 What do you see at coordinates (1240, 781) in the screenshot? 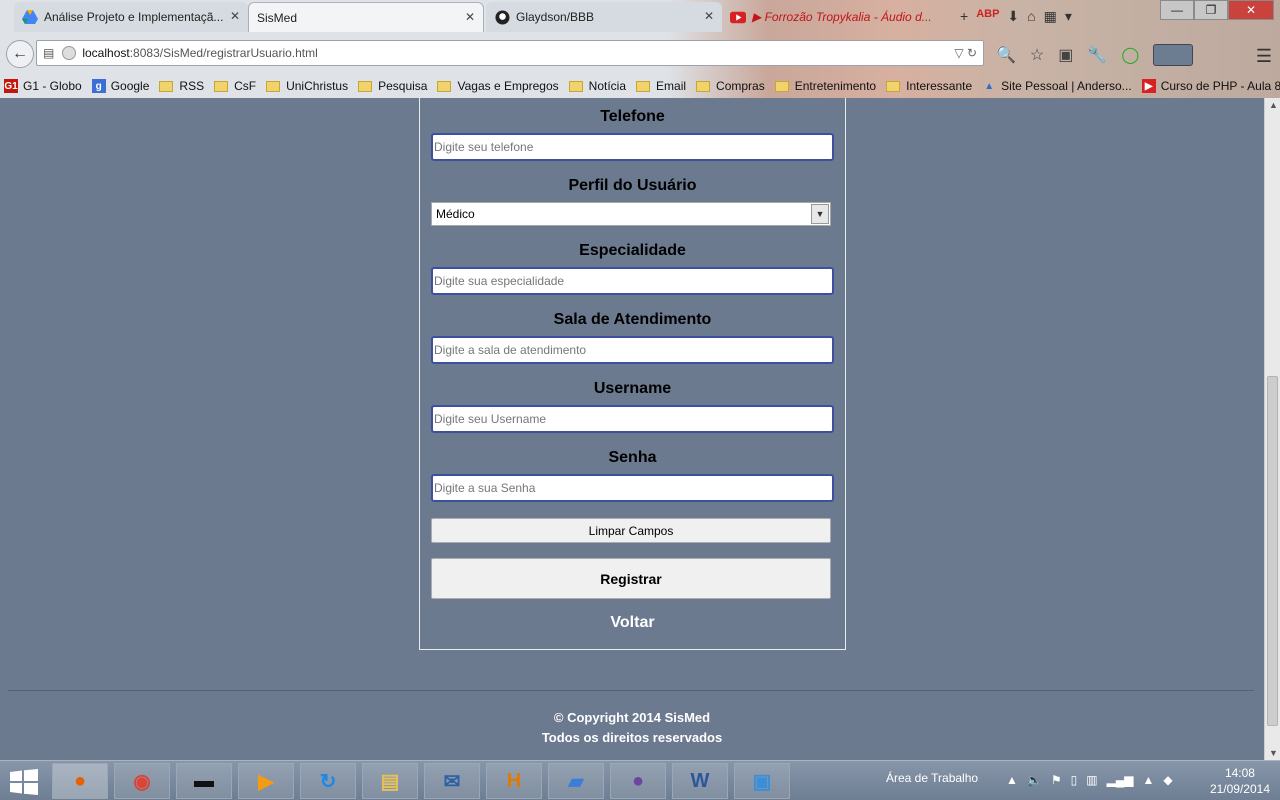
I see `clock: 14:08 21/09/2014` at bounding box center [1240, 781].